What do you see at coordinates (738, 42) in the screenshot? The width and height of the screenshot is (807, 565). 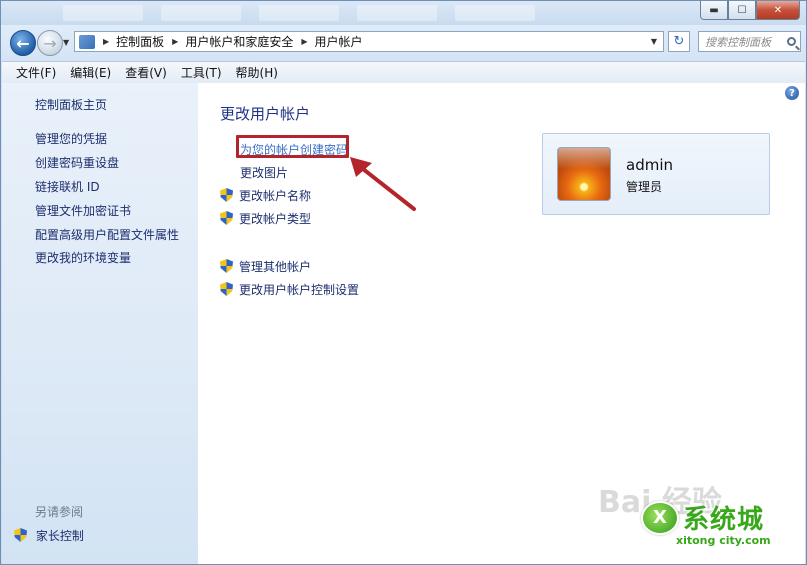 I see `search-placeholder: 搜索控制面板` at bounding box center [738, 42].